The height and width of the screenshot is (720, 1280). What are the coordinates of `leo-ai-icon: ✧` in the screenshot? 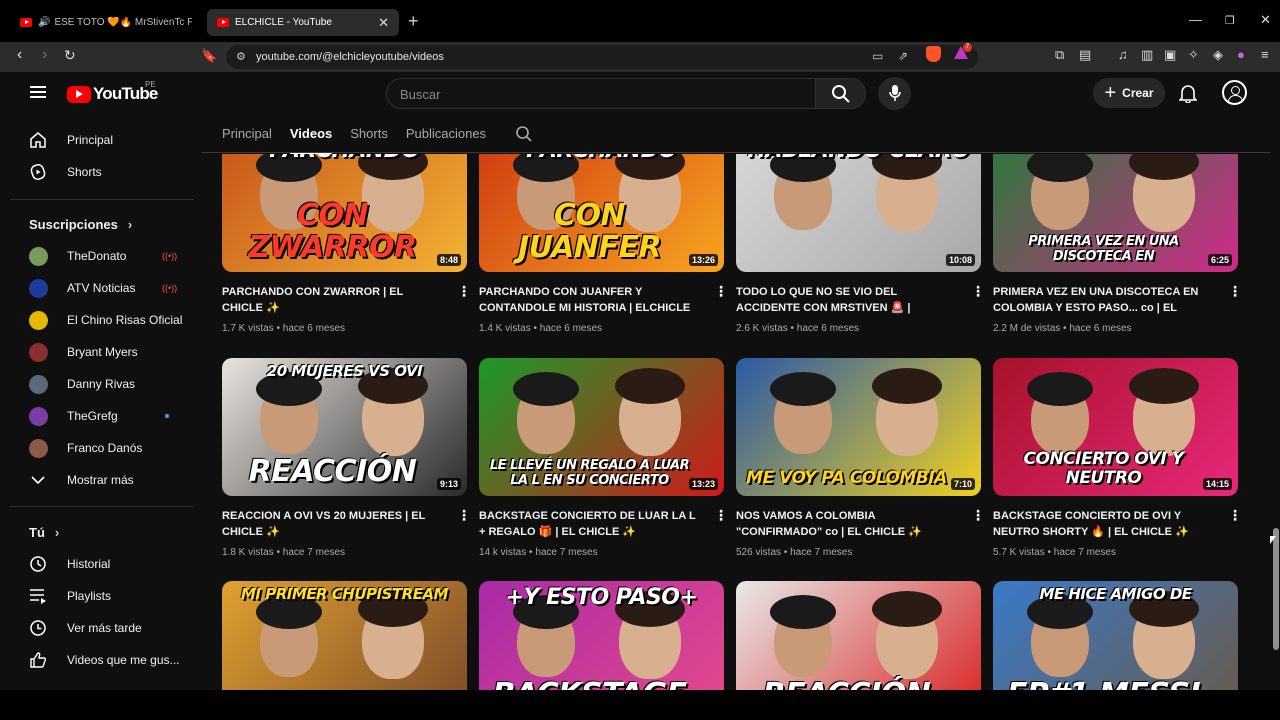 It's located at (1193, 55).